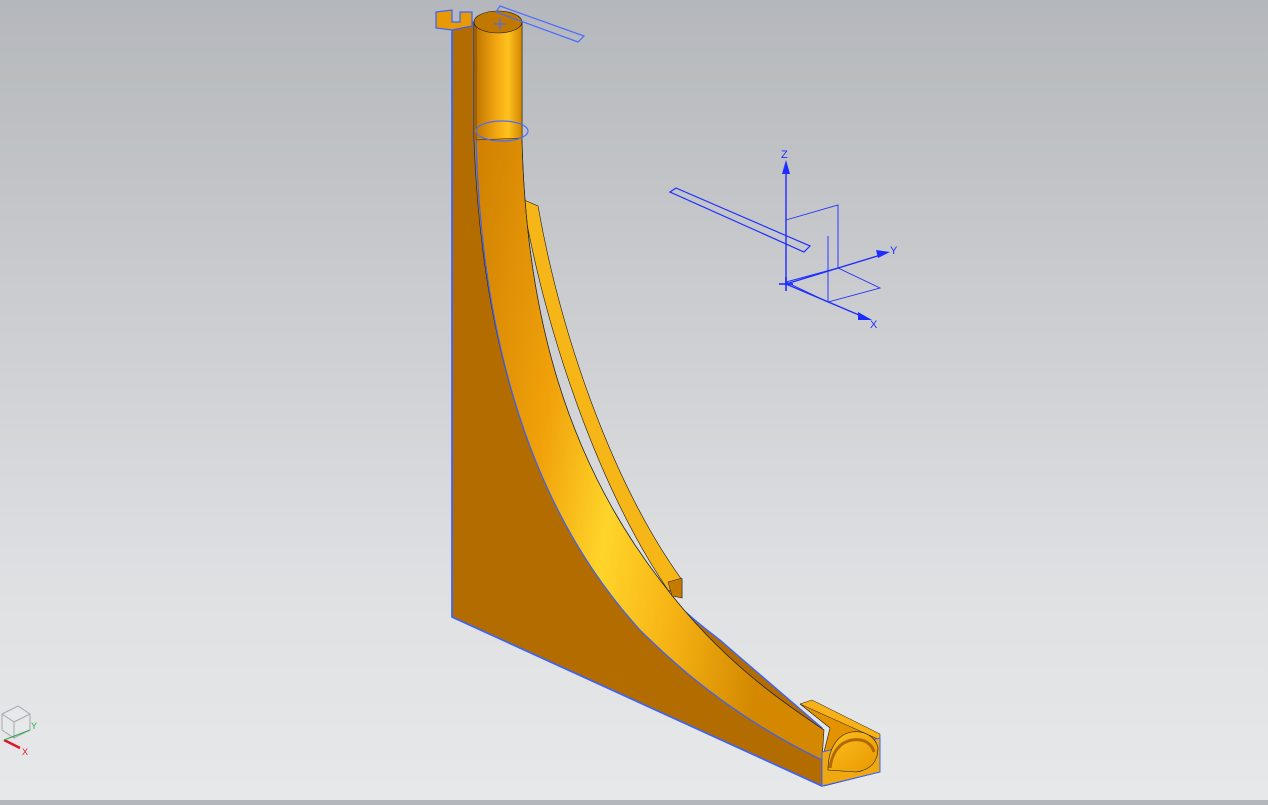  Describe the element at coordinates (894, 251) in the screenshot. I see `datum-y-label: Y` at that location.